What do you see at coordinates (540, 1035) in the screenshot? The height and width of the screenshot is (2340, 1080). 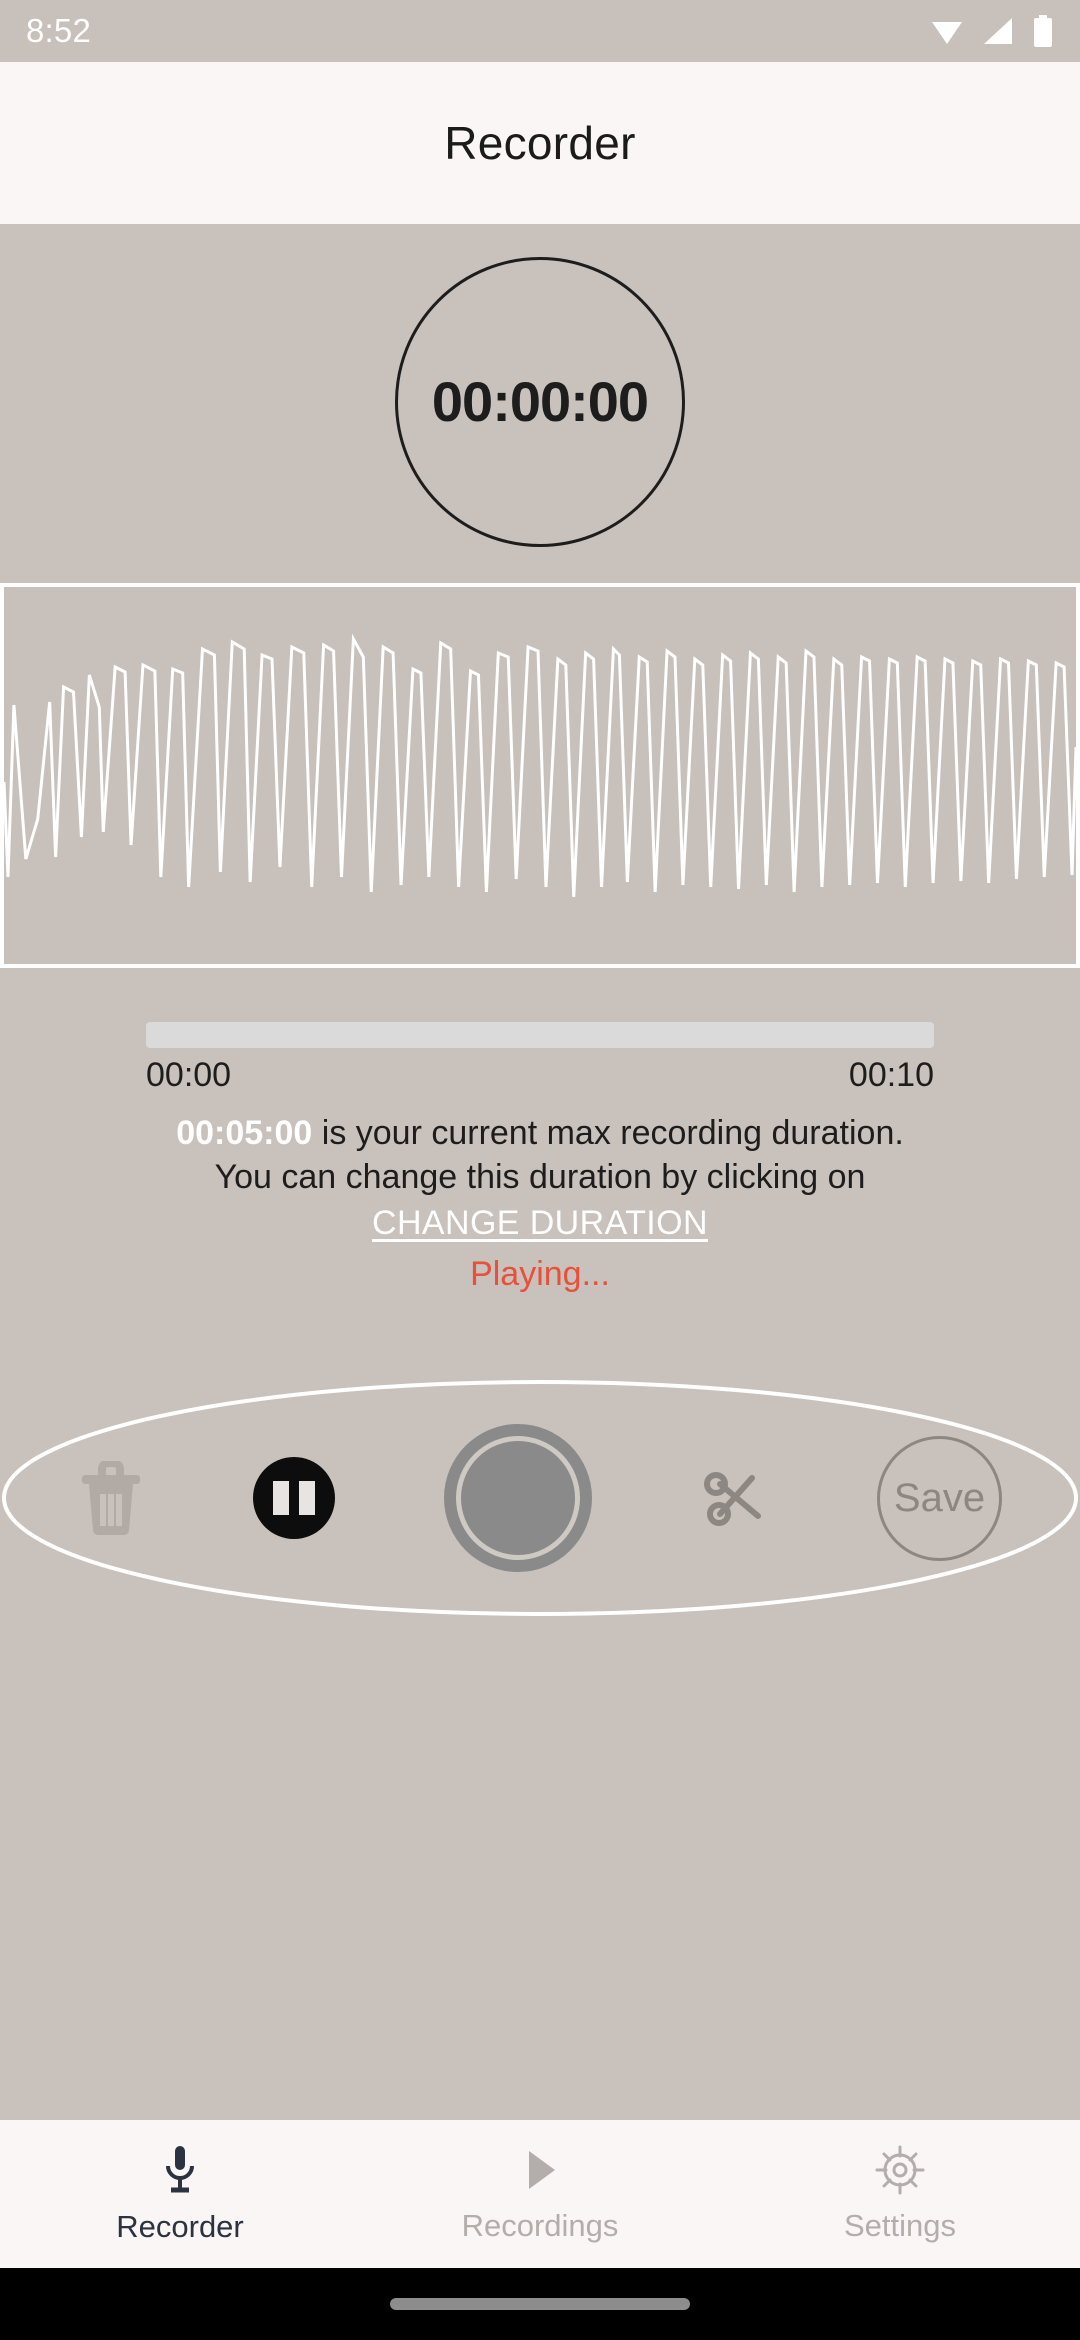 I see `progress-slider` at bounding box center [540, 1035].